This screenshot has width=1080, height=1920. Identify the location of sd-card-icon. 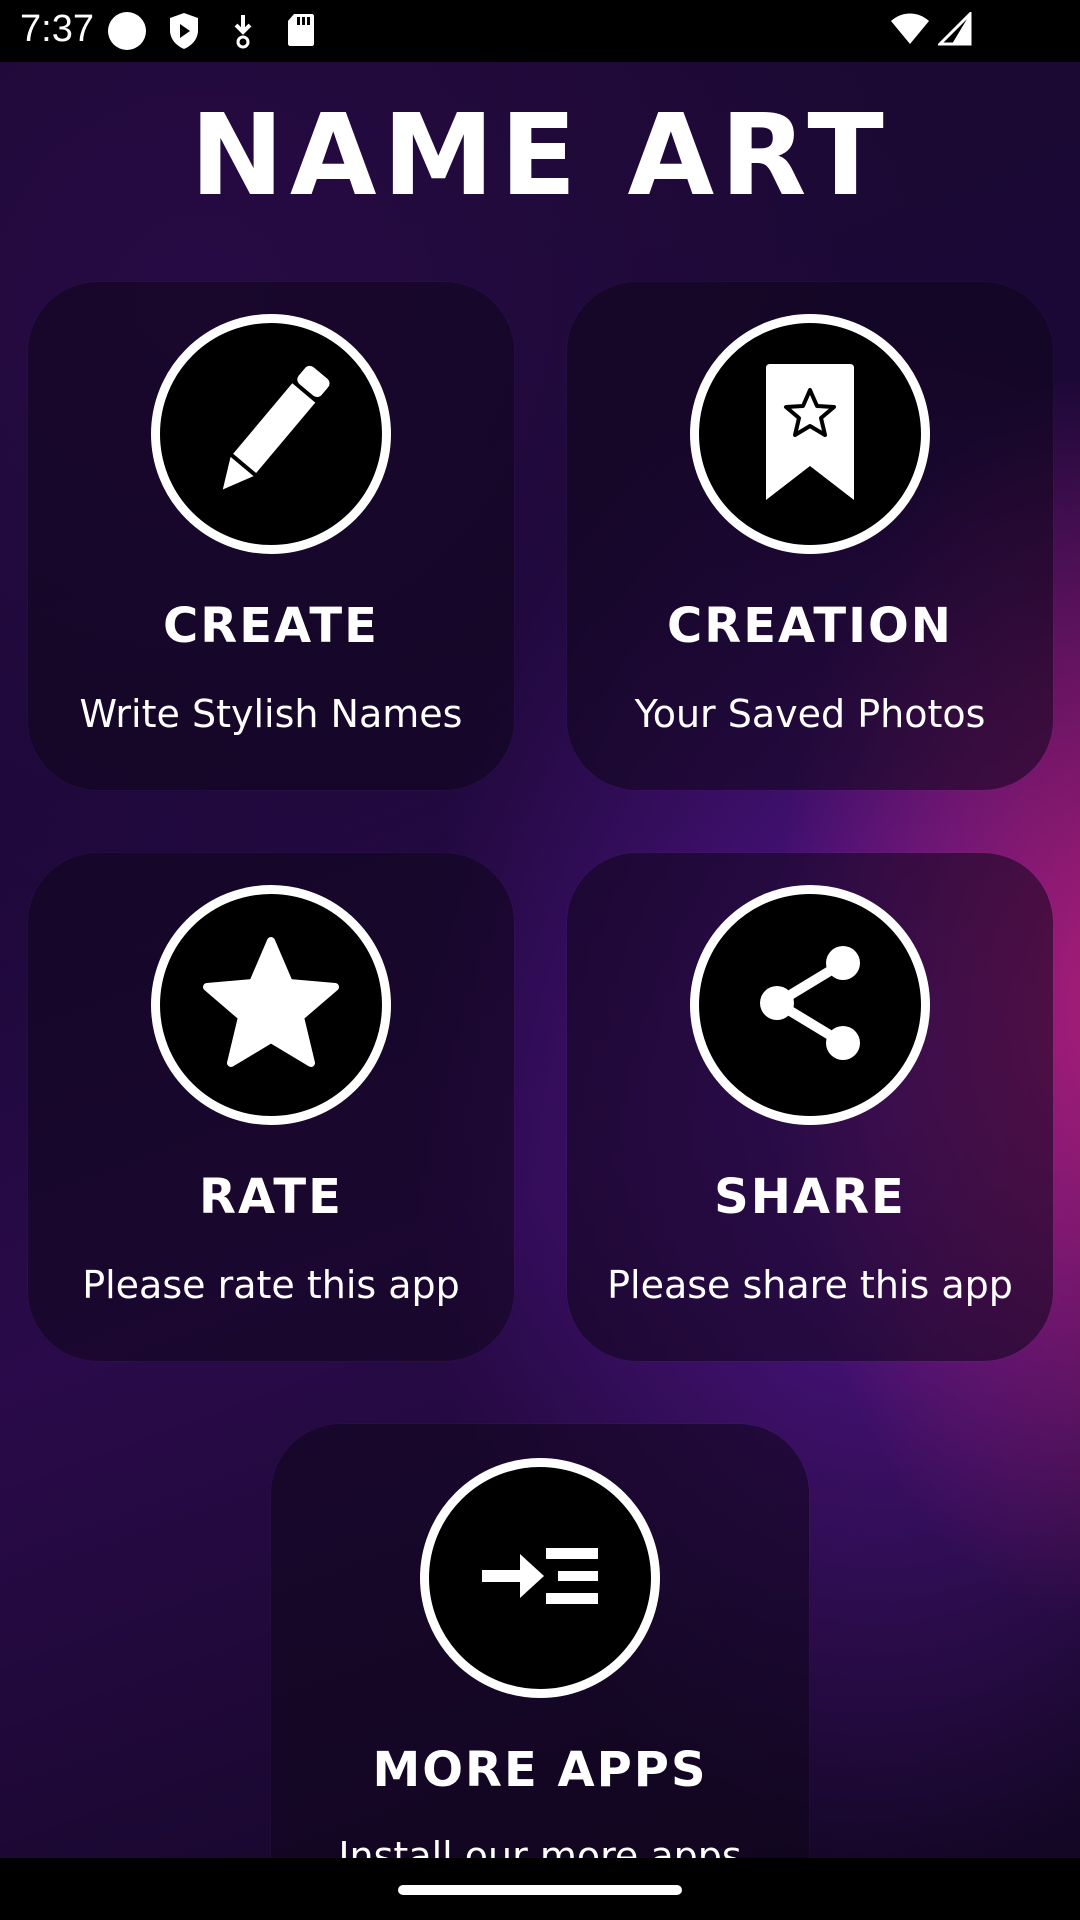
(301, 32).